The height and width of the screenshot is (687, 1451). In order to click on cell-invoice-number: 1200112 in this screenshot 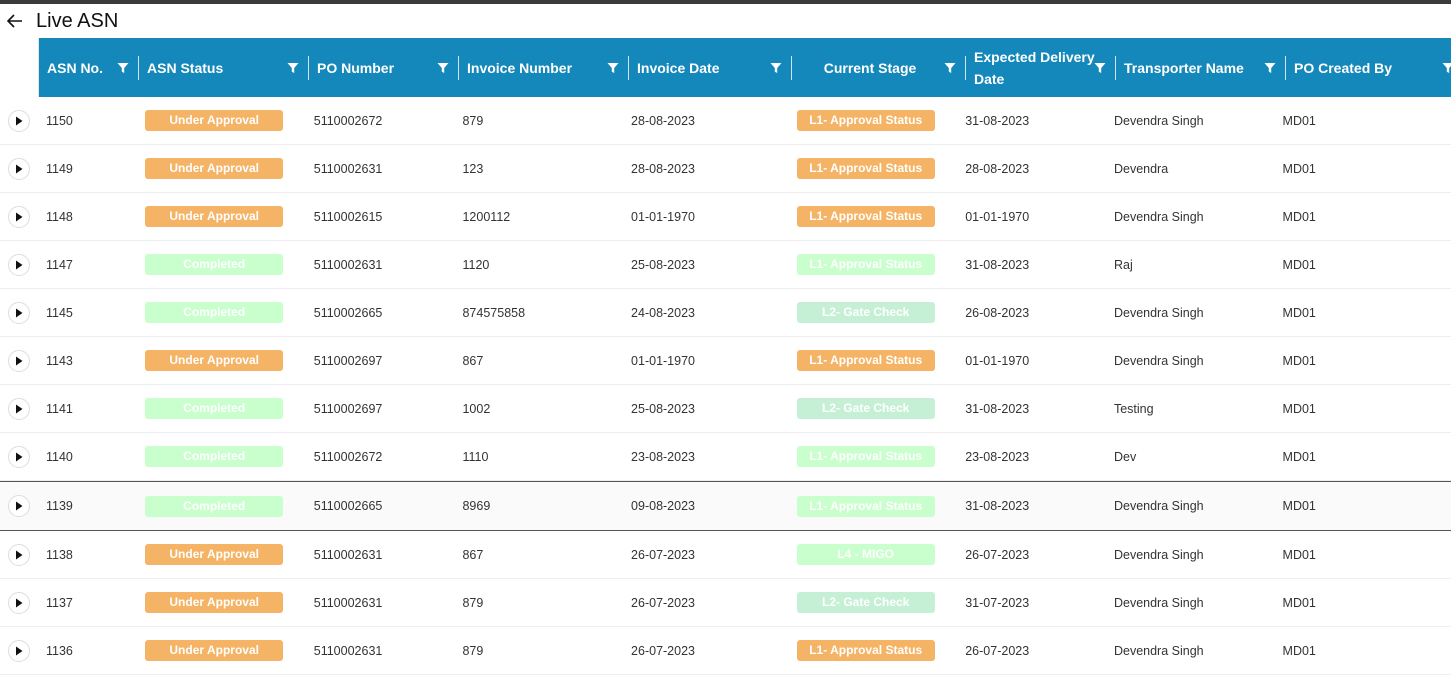, I will do `click(538, 216)`.